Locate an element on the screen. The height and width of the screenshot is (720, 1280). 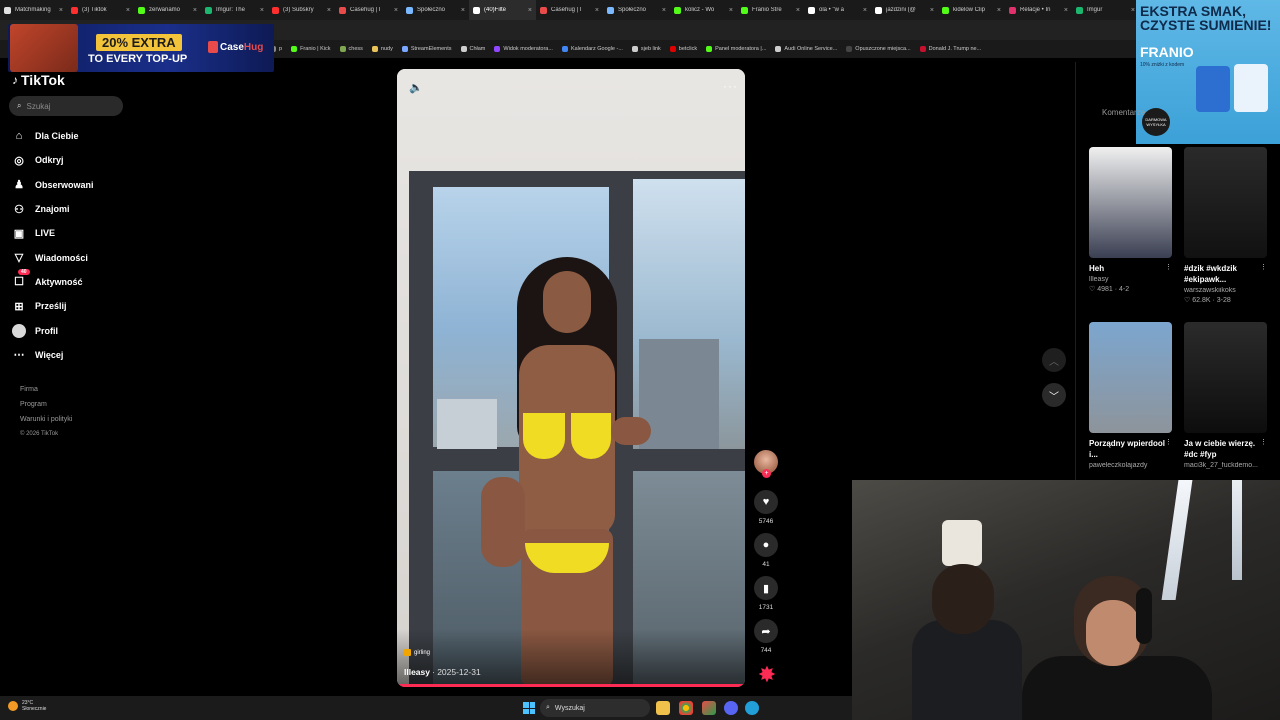
app-icon is located at coordinates (709, 708).